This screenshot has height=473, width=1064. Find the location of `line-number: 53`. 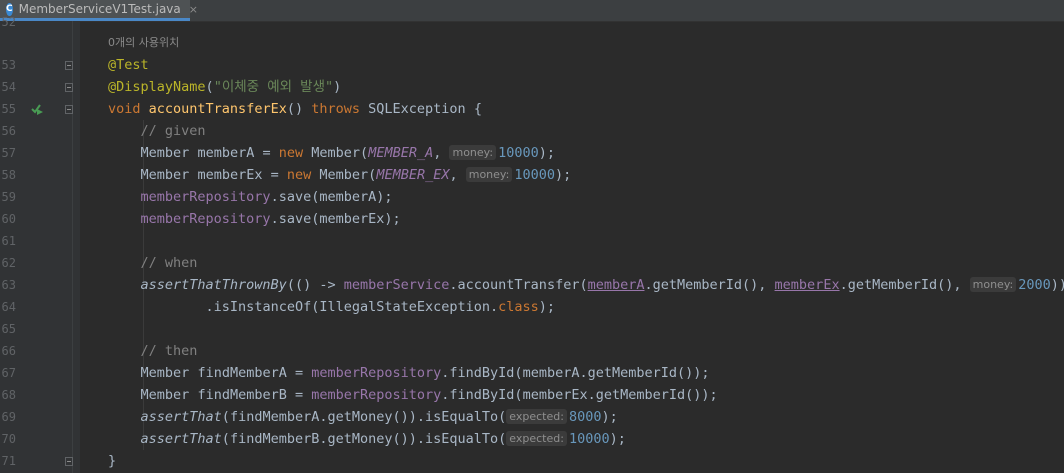

line-number: 53 is located at coordinates (8, 65).